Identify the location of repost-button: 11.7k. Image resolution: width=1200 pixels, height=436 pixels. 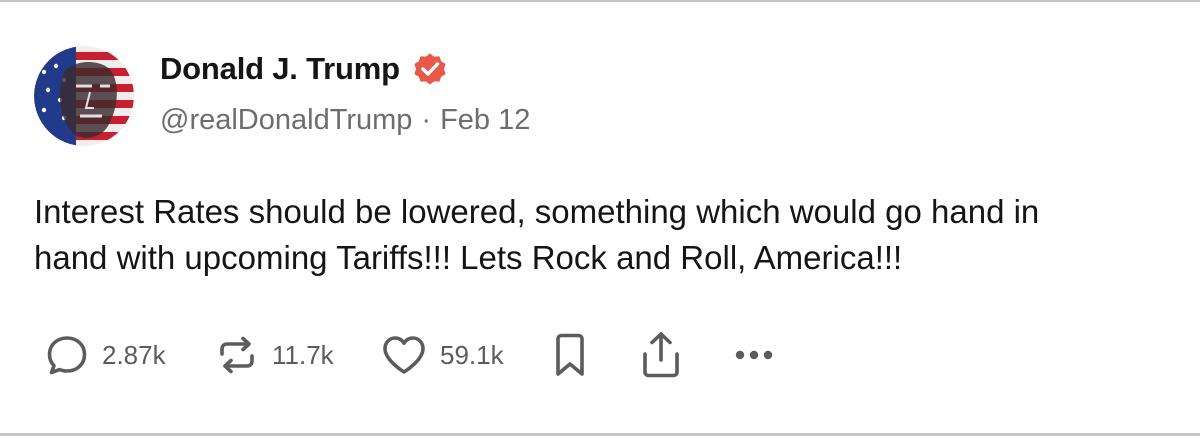
(297, 355).